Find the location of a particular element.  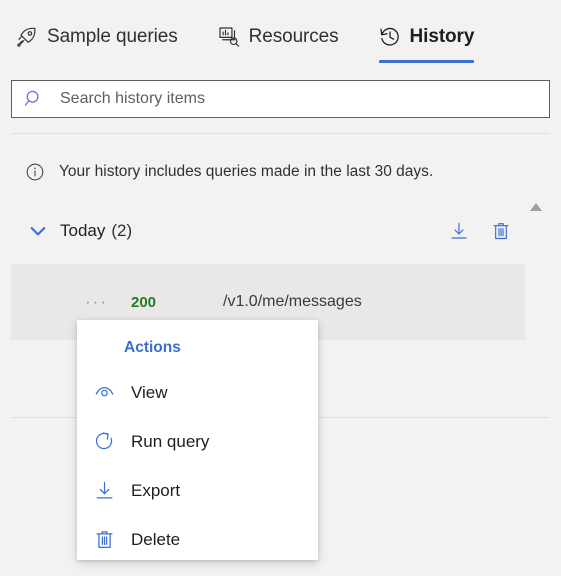

divider-under-search is located at coordinates (280, 133).